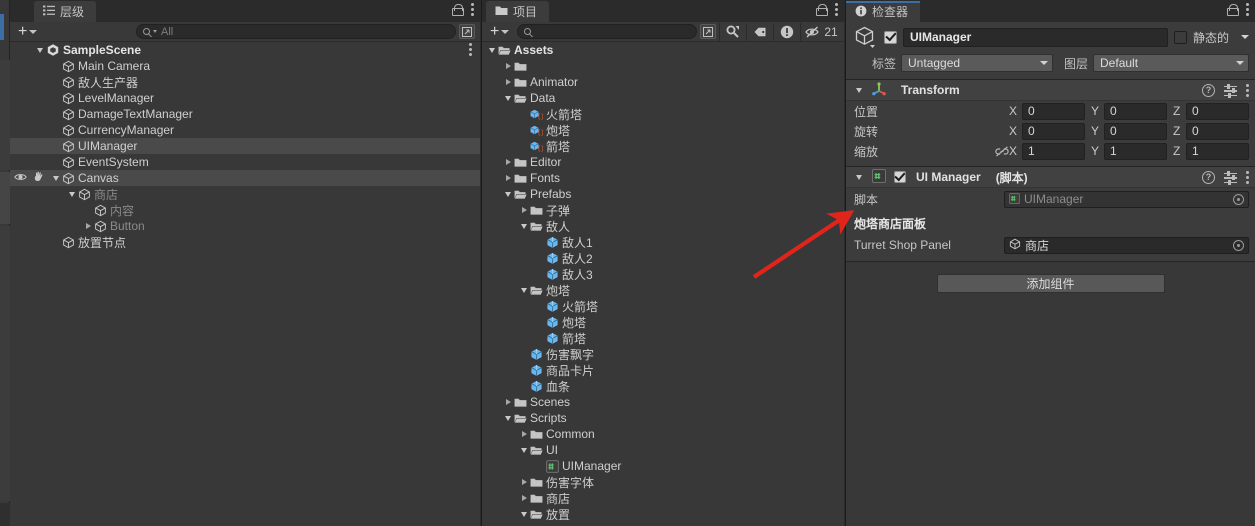 The height and width of the screenshot is (526, 1255). What do you see at coordinates (663, 178) in the screenshot?
I see `tree-row: Fonts` at bounding box center [663, 178].